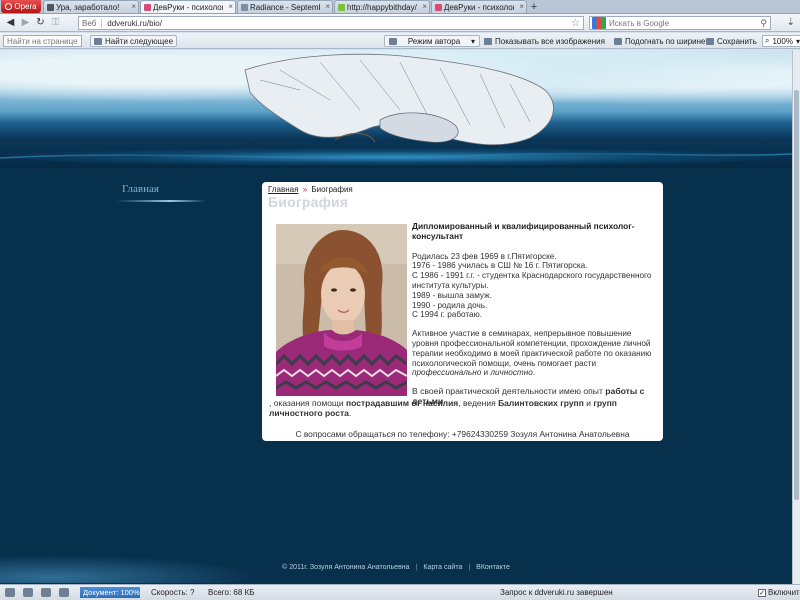 This screenshot has width=800, height=600. What do you see at coordinates (92, 23) in the screenshot?
I see `address-scope: Веб` at bounding box center [92, 23].